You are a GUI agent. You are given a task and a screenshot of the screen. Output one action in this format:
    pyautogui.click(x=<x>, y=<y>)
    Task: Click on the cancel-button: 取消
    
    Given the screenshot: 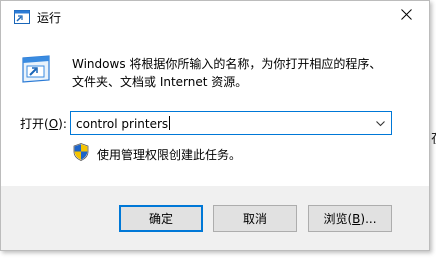 What is the action you would take?
    pyautogui.click(x=255, y=218)
    